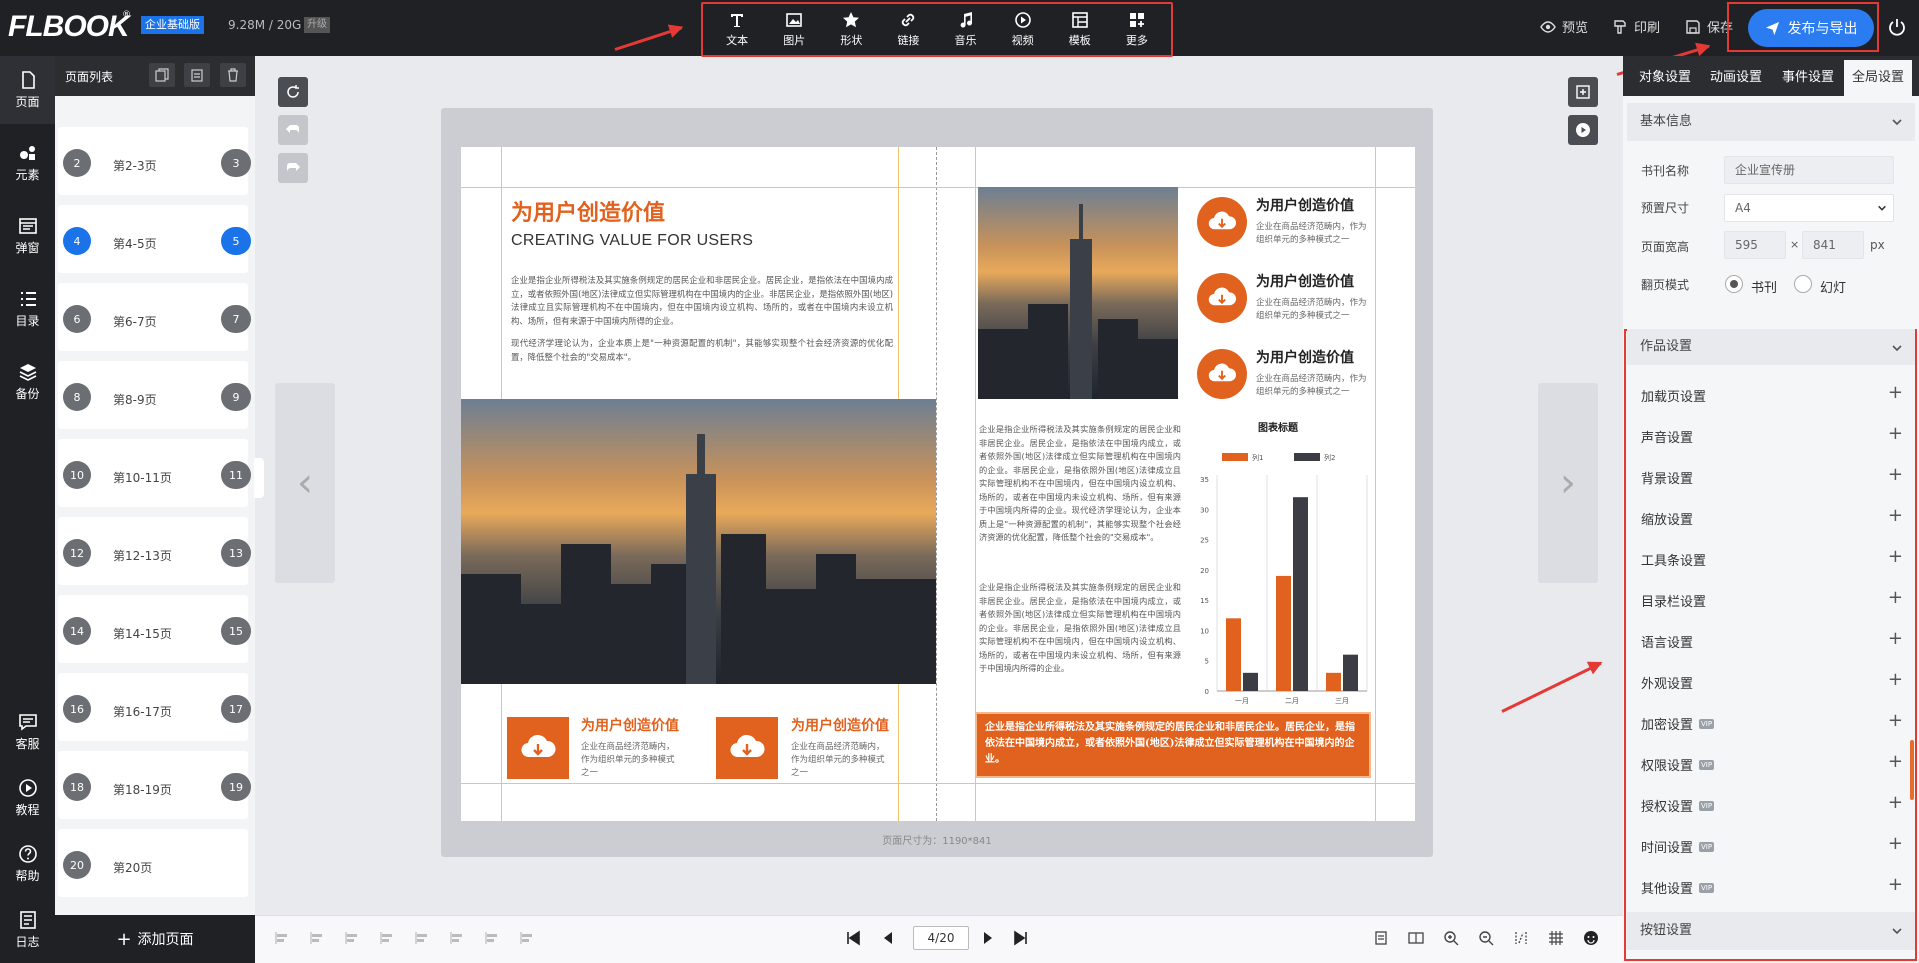 Image resolution: width=1919 pixels, height=963 pixels. What do you see at coordinates (632, 241) in the screenshot?
I see `left-subheading: CREATING VALUE FOR USERS` at bounding box center [632, 241].